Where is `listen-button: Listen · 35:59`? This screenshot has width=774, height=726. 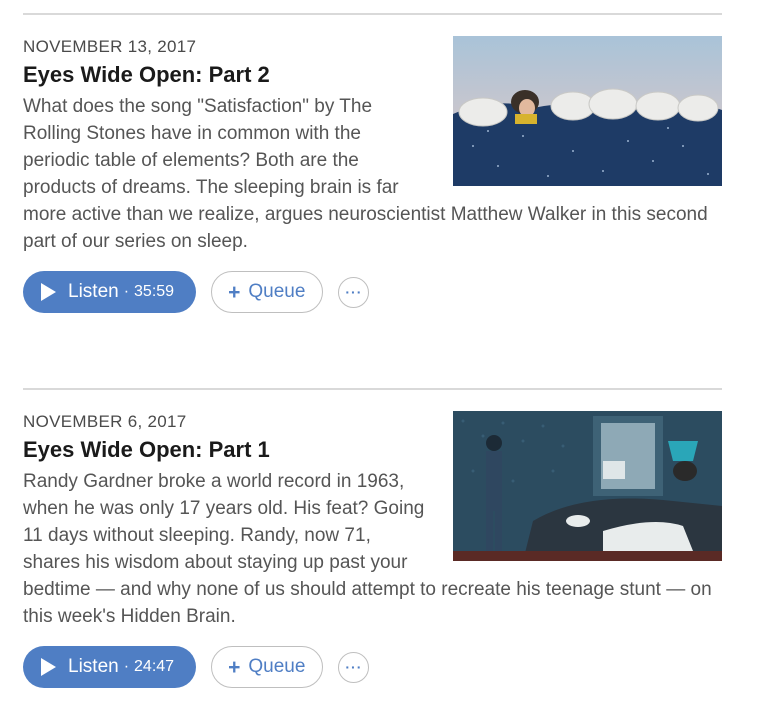 listen-button: Listen · 35:59 is located at coordinates (110, 292).